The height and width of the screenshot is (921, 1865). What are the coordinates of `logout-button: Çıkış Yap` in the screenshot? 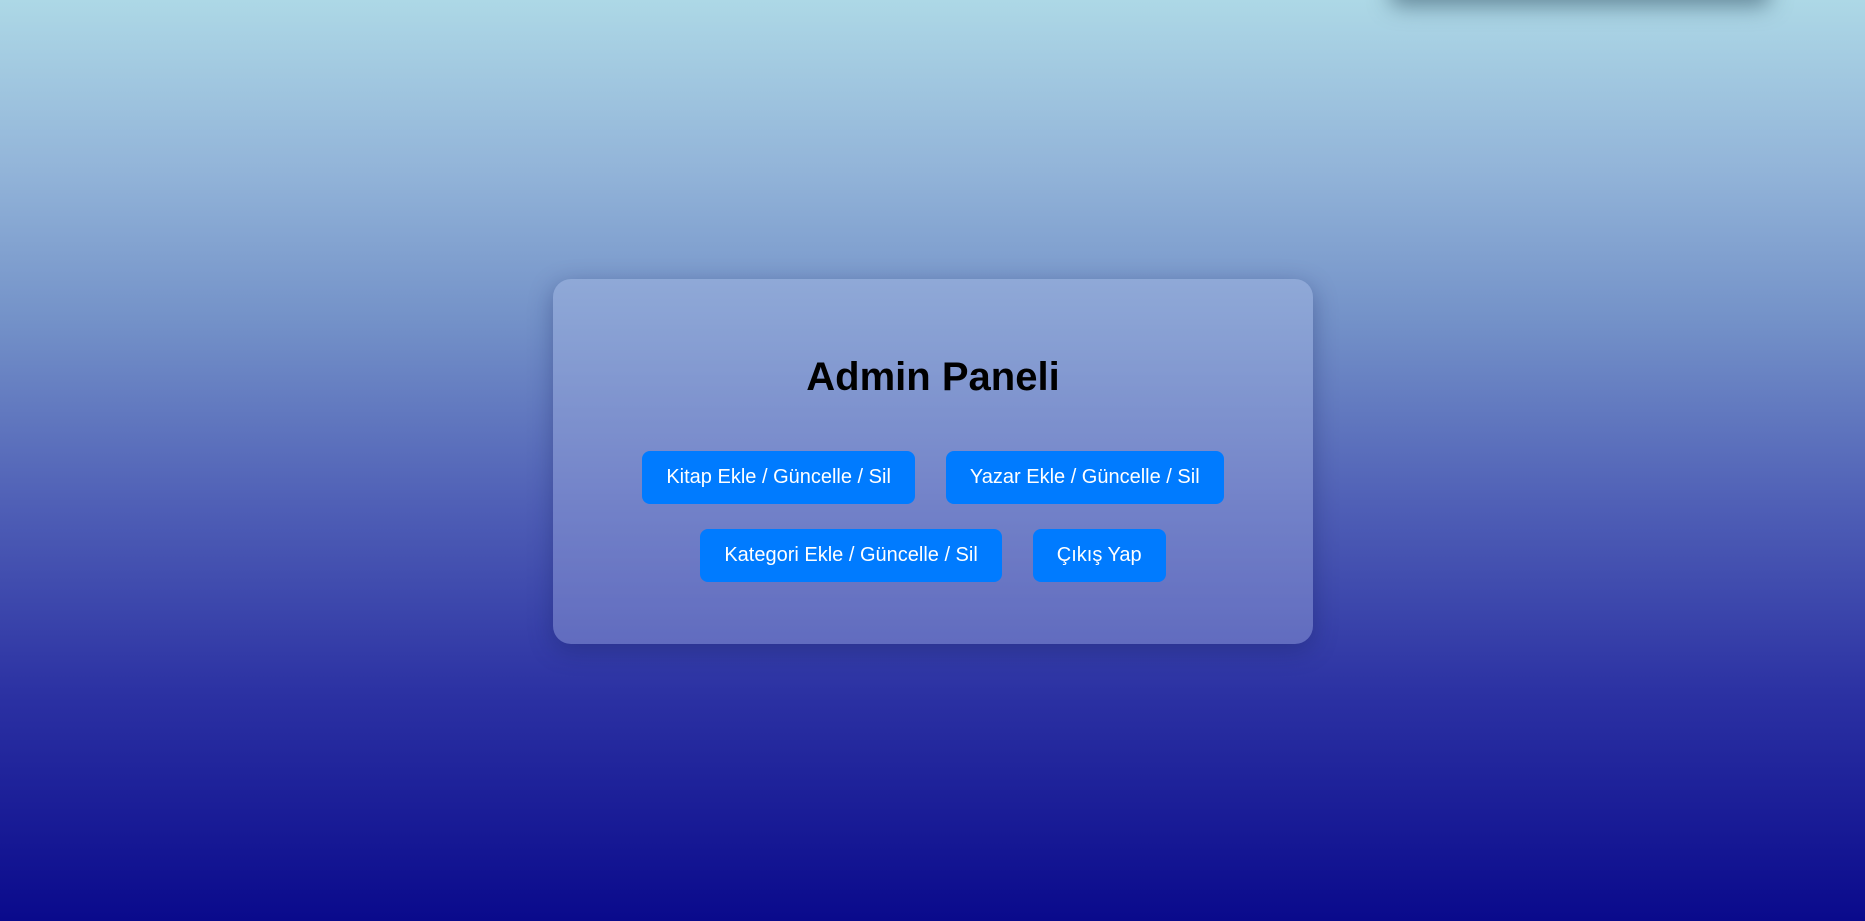 It's located at (1099, 555).